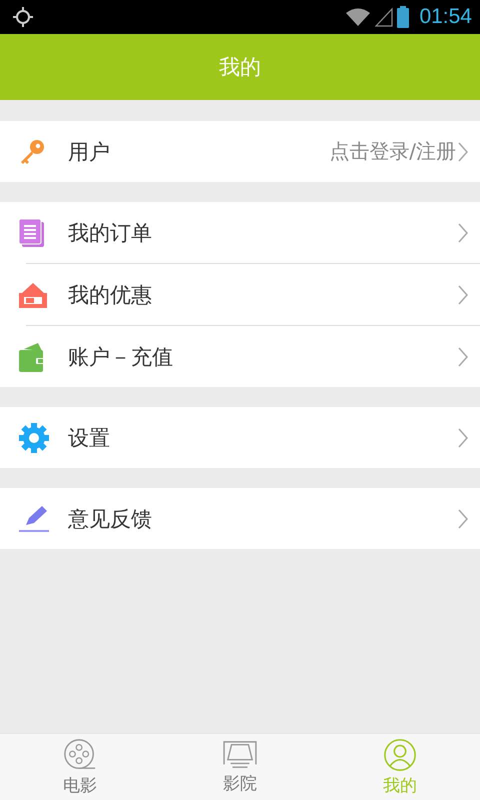 This screenshot has height=800, width=480. What do you see at coordinates (110, 519) in the screenshot?
I see `menu-label: 意见反馈` at bounding box center [110, 519].